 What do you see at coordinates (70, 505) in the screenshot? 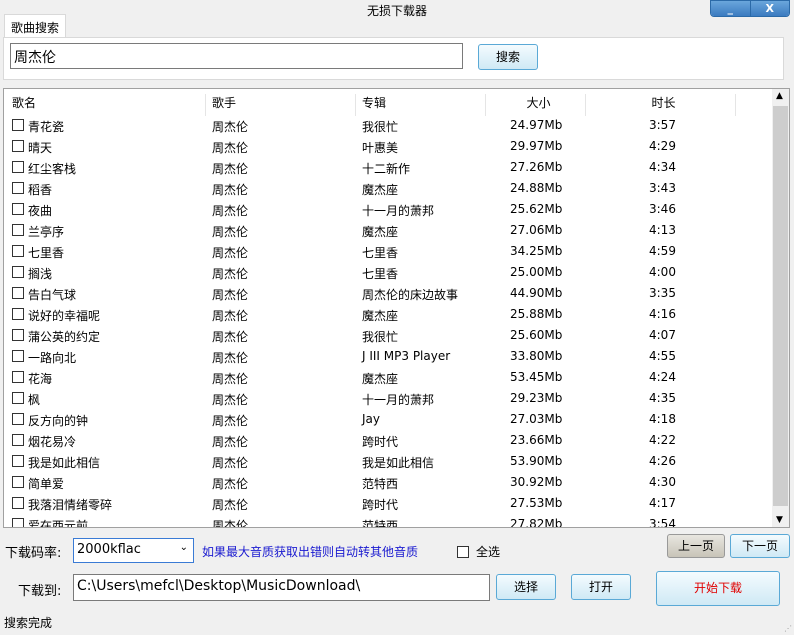
I see `cell-song: 我落泪情绪零碎` at bounding box center [70, 505].